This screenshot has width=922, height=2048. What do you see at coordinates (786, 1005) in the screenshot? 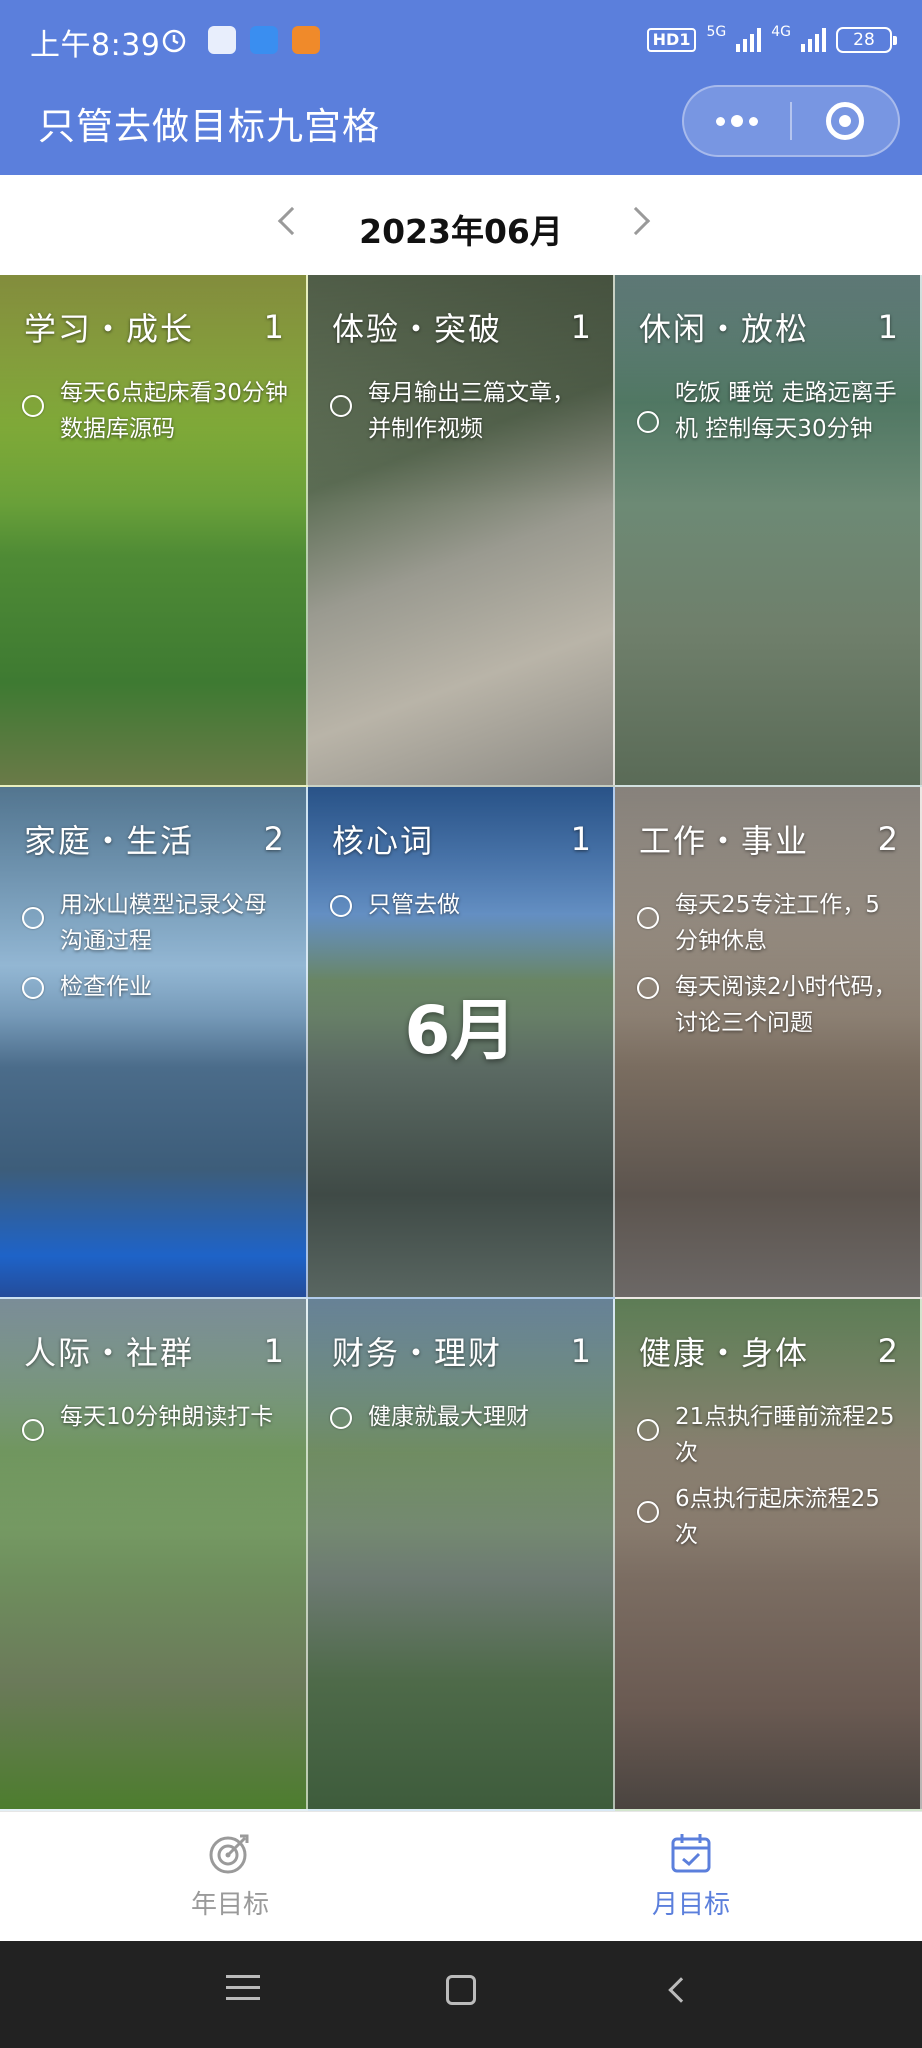
I see `task-text: 每天阅读2小时代码，讨论三个问题` at bounding box center [786, 1005].